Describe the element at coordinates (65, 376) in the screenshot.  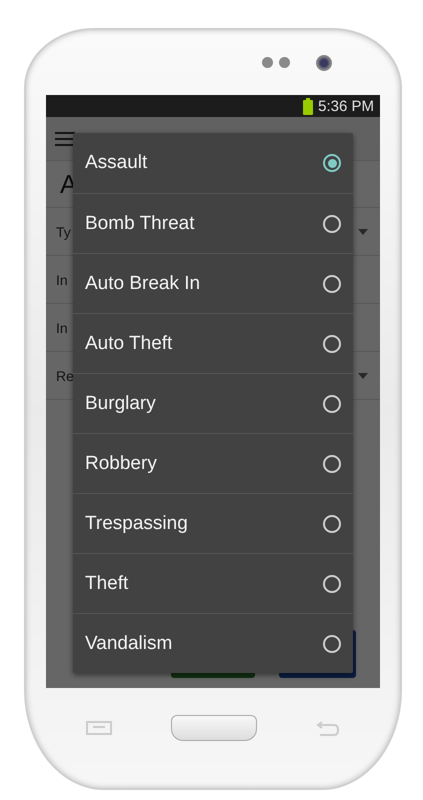
I see `field-label: Re` at that location.